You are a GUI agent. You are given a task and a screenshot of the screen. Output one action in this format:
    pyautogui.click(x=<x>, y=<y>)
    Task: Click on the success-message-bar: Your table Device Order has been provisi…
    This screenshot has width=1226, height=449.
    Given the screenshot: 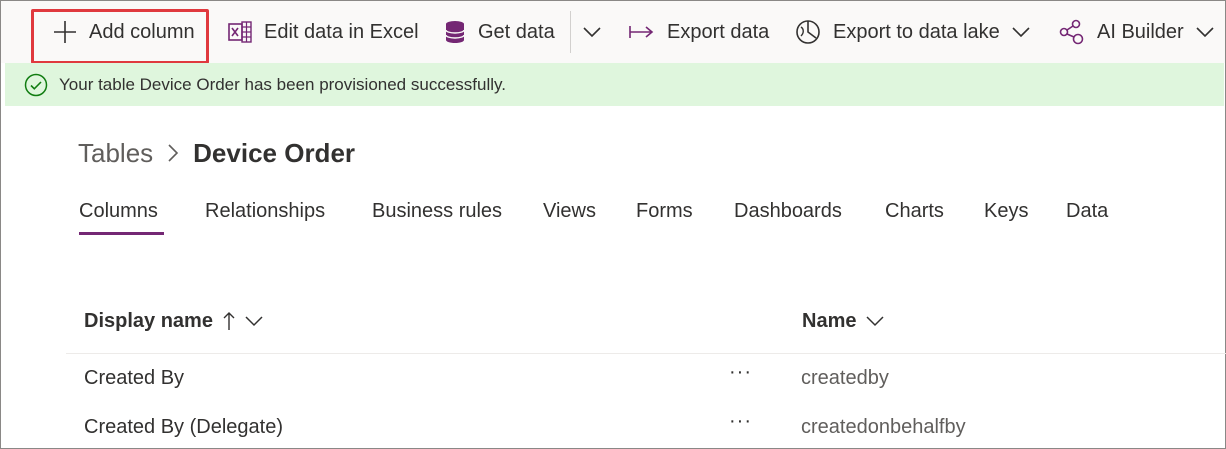 What is the action you would take?
    pyautogui.click(x=614, y=84)
    